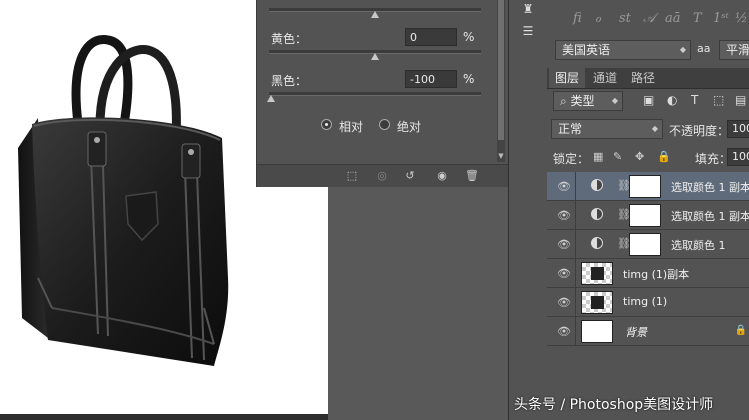 The height and width of the screenshot is (420, 749). I want to click on panel-icon-strip: ♜ ☰, so click(528, 210).